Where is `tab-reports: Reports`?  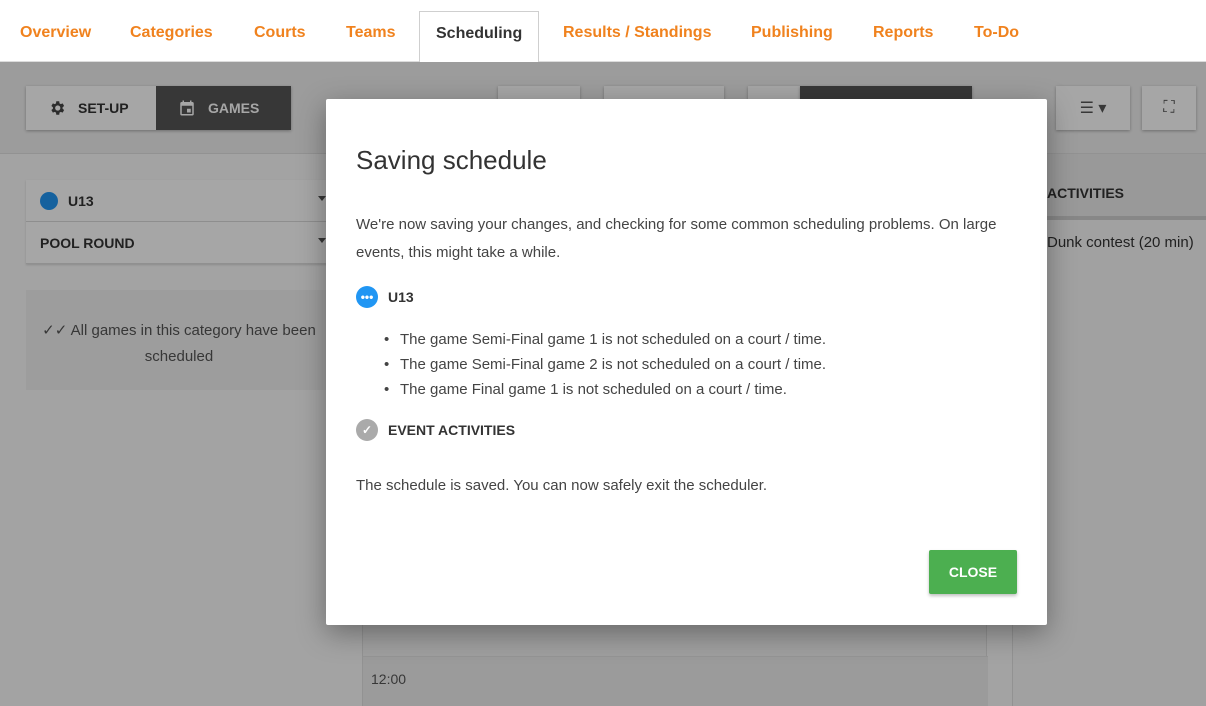 tab-reports: Reports is located at coordinates (903, 36).